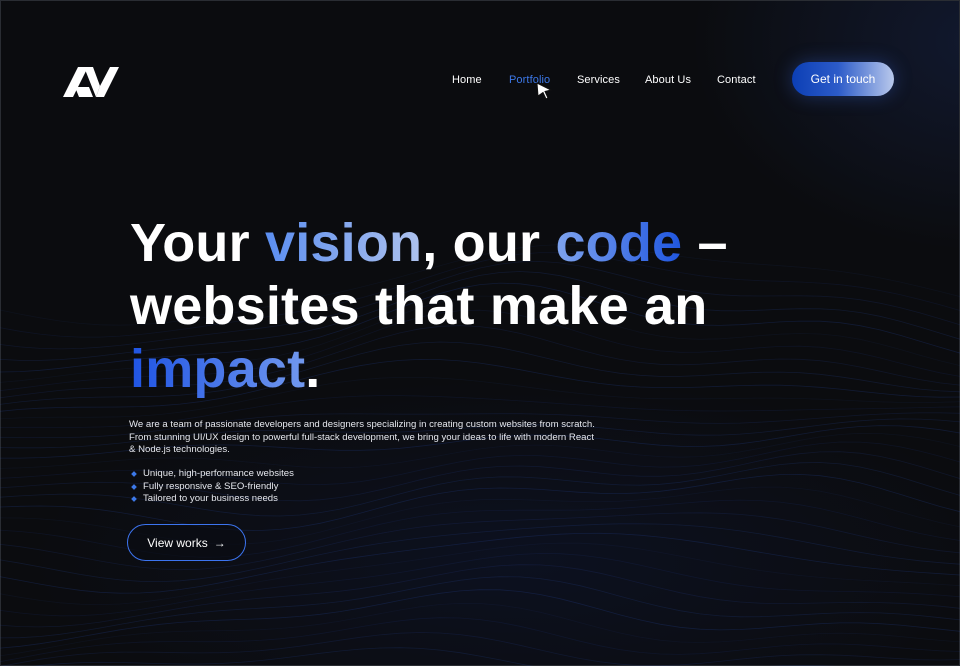 This screenshot has height=666, width=960. Describe the element at coordinates (544, 91) in the screenshot. I see `mouse-cursor-icon` at that location.